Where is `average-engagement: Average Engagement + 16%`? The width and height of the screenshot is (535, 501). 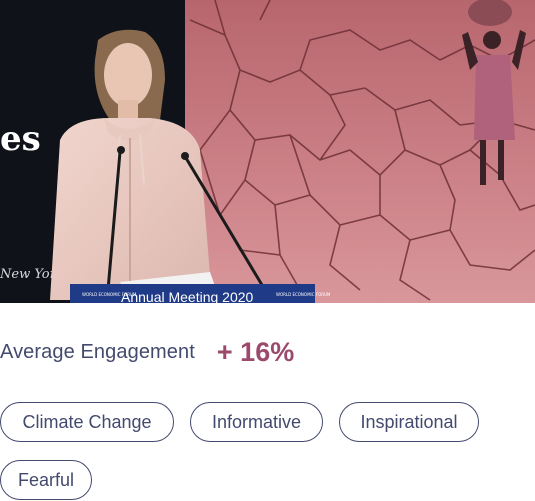 average-engagement: Average Engagement + 16% is located at coordinates (147, 352).